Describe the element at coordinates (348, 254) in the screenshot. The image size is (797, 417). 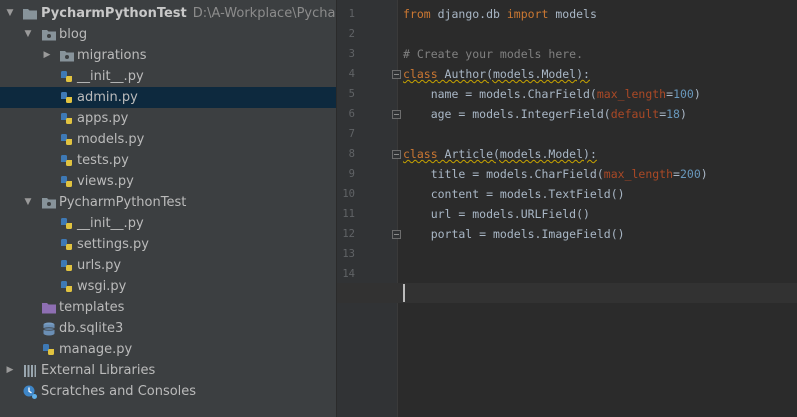
I see `line-number: 13` at that location.